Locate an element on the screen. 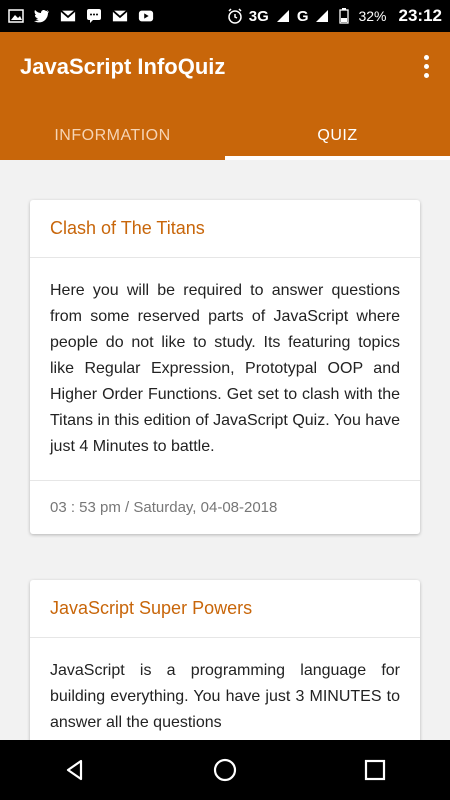 This screenshot has width=450, height=800. quiz-card-timestamp: 03 : 53 pm / Saturday, 04-08-2018 is located at coordinates (225, 507).